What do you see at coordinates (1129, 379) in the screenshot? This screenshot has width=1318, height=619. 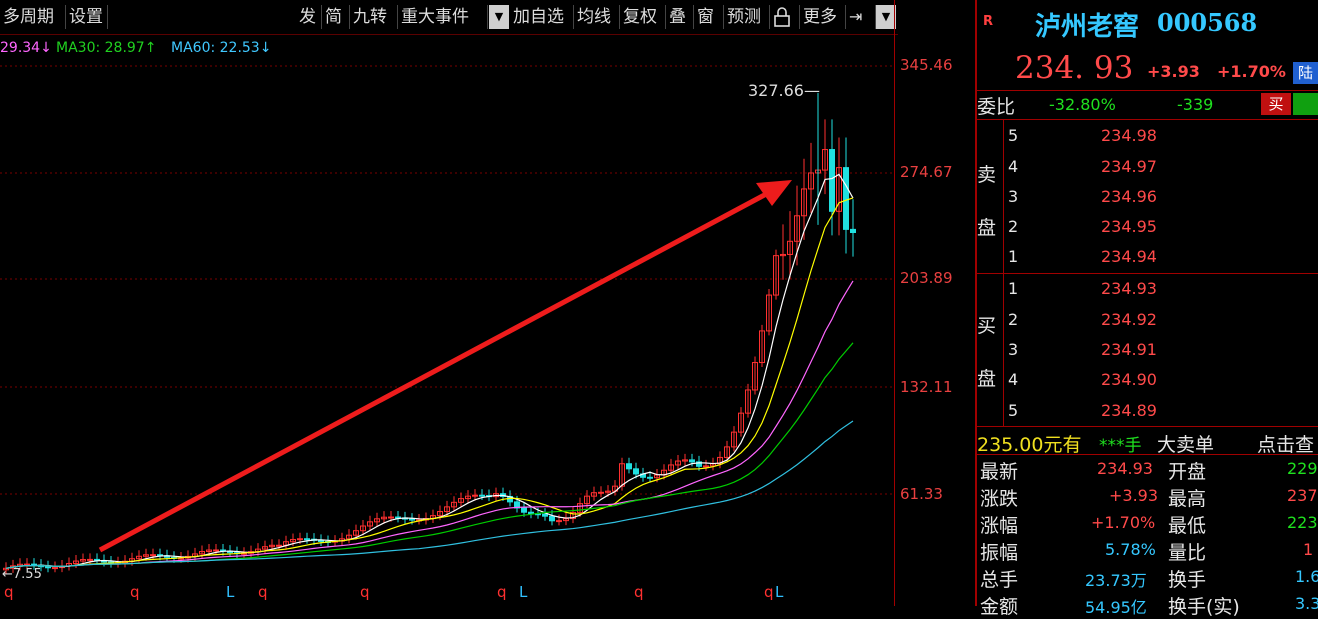 I see `bid-price: 234.90` at bounding box center [1129, 379].